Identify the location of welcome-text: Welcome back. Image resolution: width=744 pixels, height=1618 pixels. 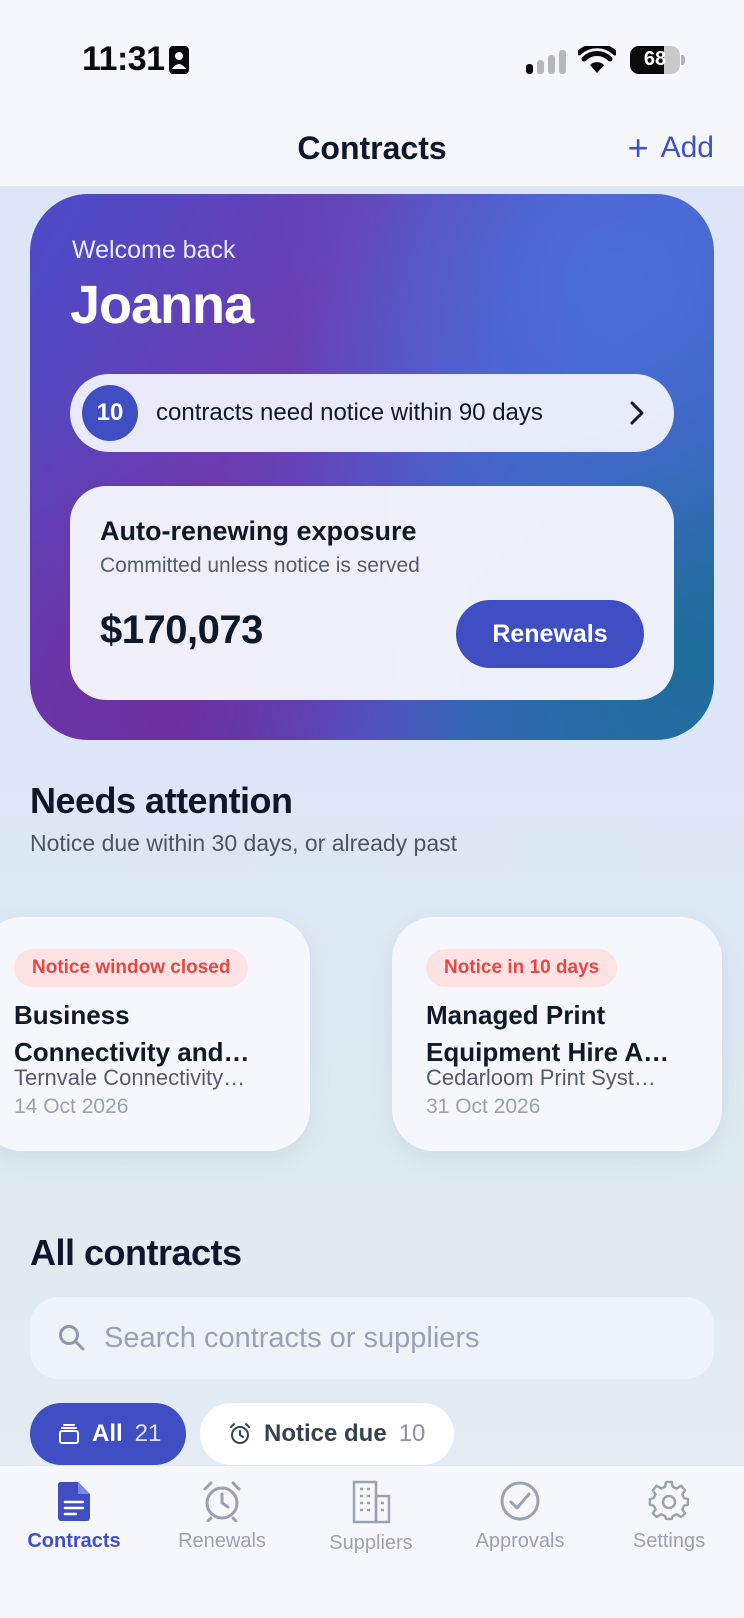
(154, 250).